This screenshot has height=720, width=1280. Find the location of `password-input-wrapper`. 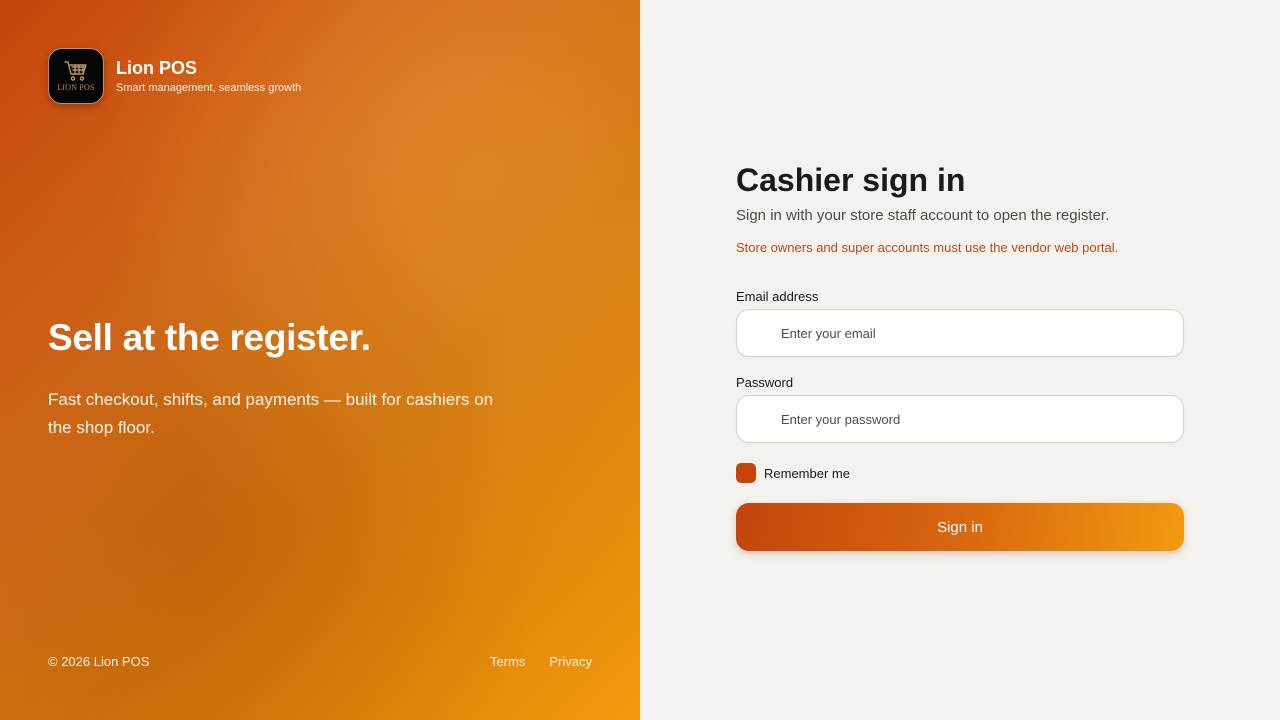

password-input-wrapper is located at coordinates (960, 419).